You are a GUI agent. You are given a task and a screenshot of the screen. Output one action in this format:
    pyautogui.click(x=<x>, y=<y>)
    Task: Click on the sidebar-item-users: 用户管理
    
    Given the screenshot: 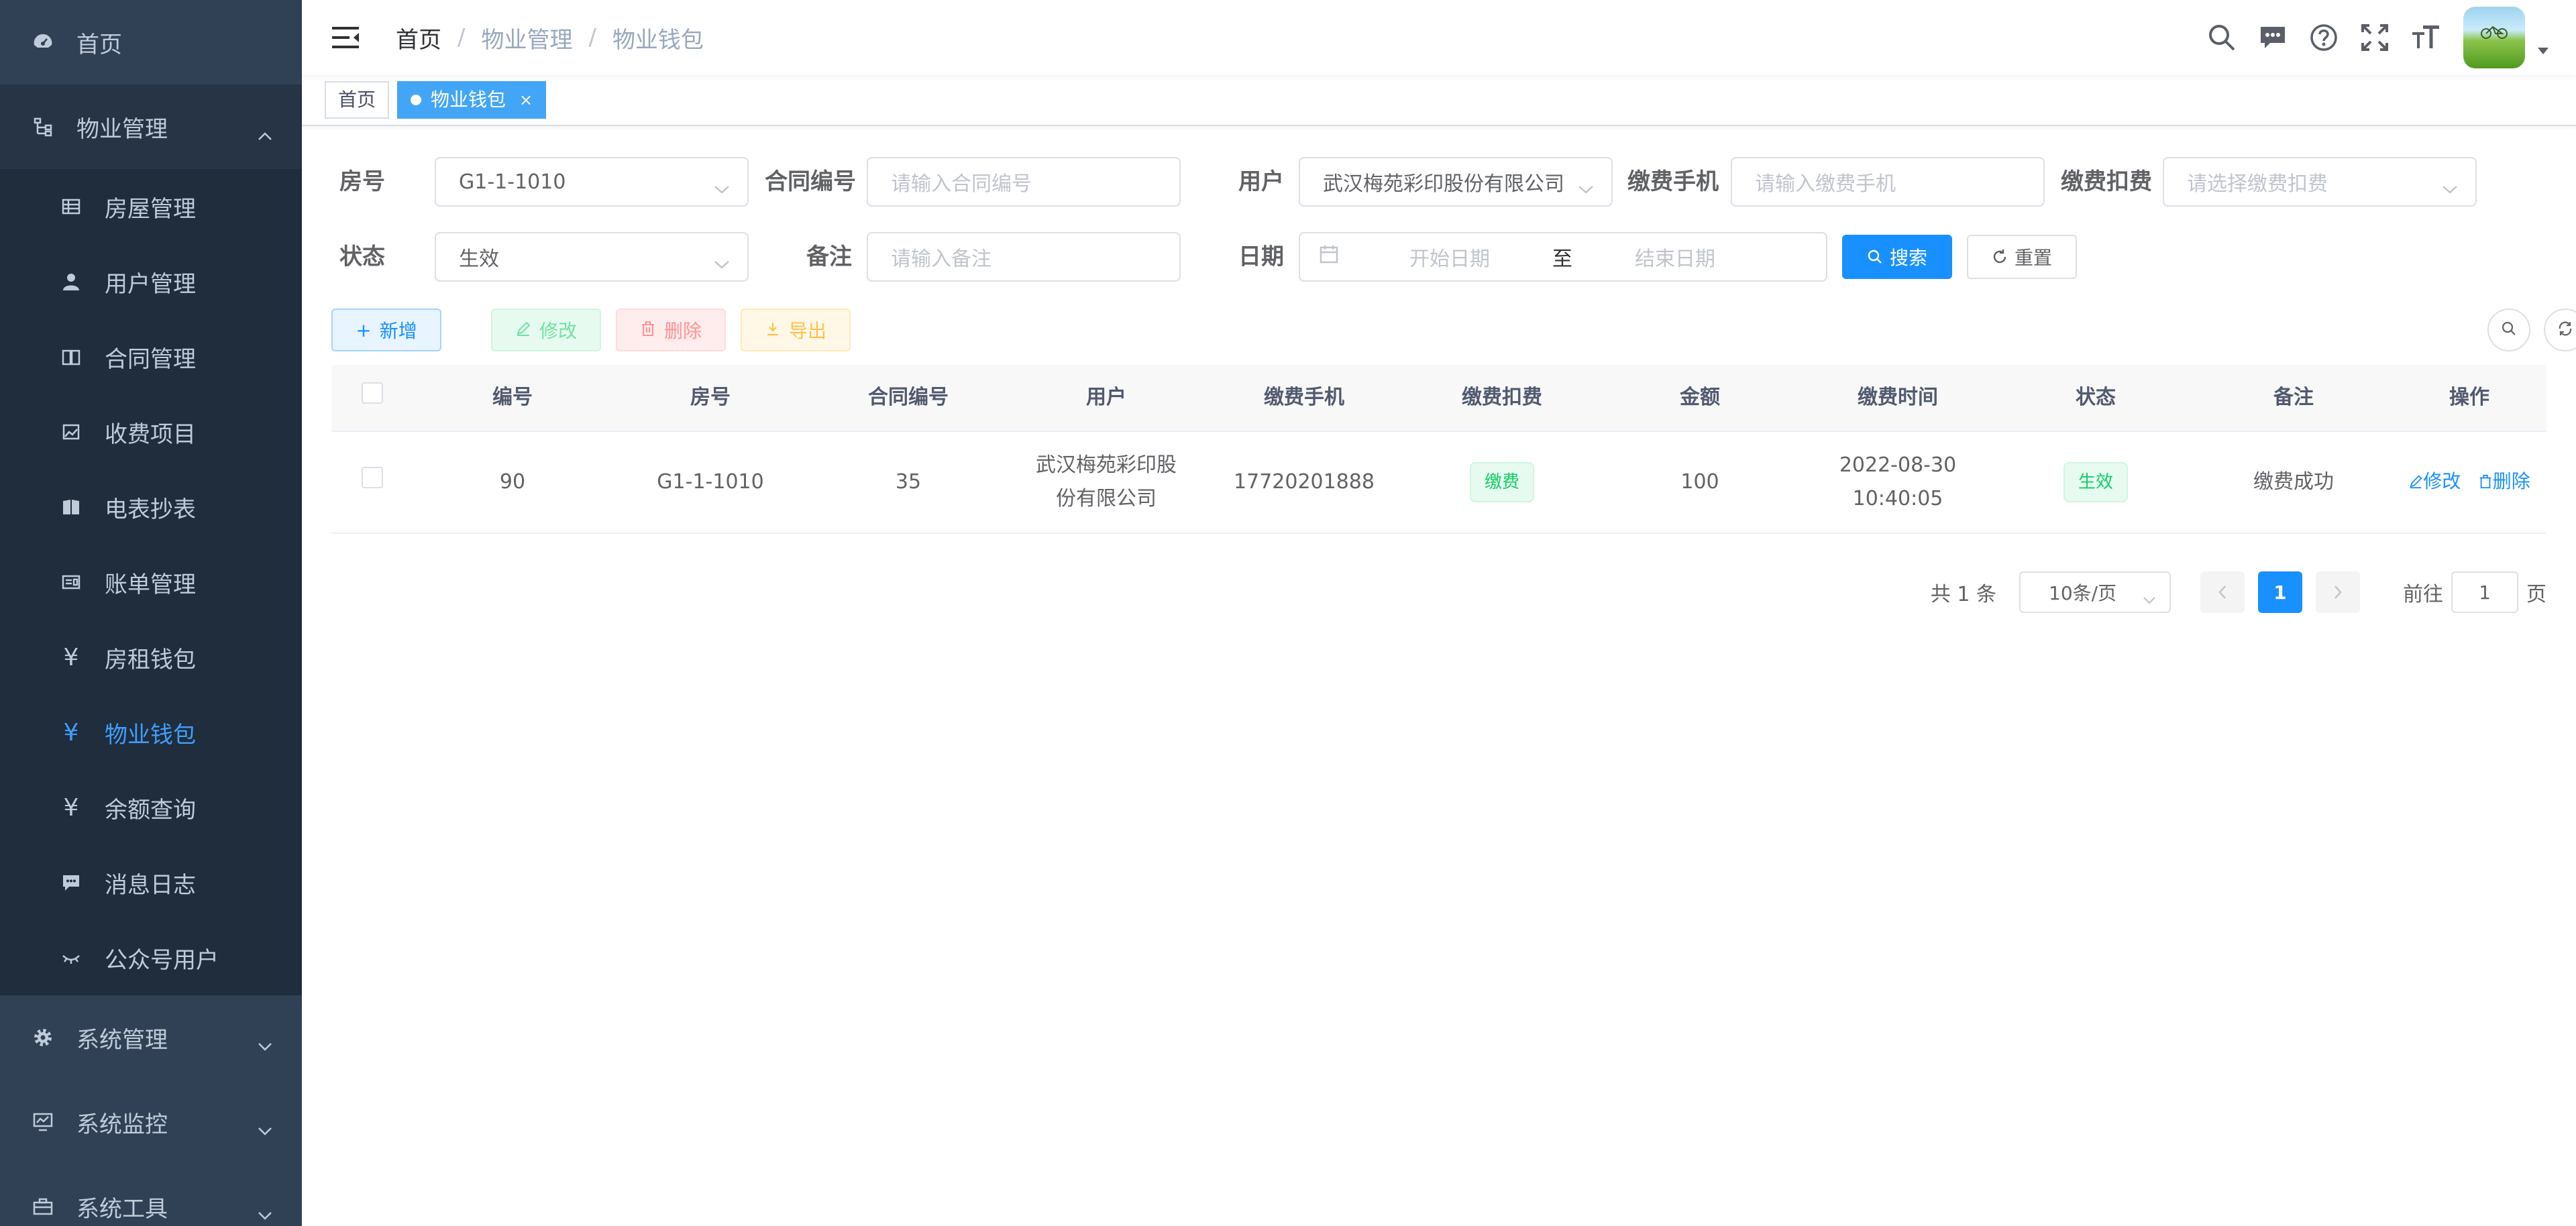 What is the action you would take?
    pyautogui.click(x=151, y=281)
    